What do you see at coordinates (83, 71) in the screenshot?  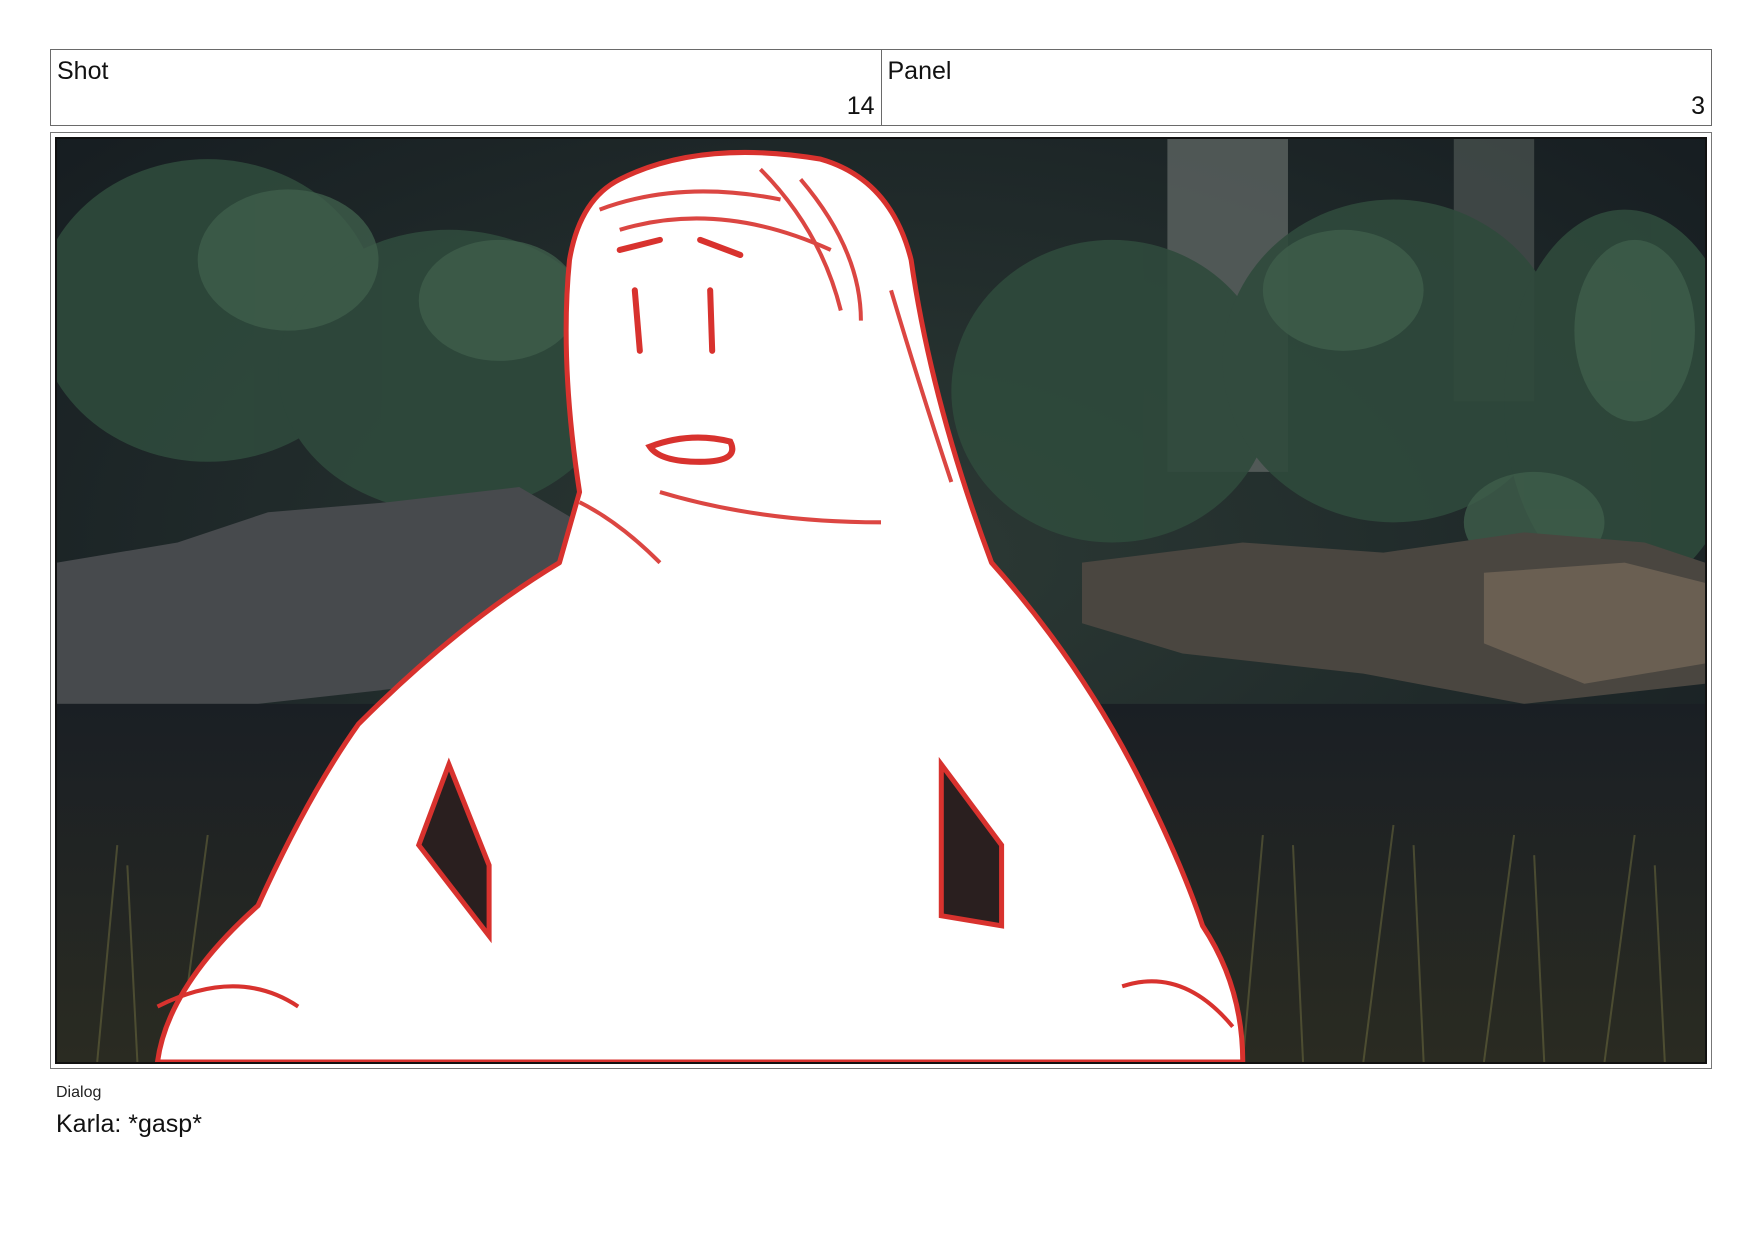 I see `shot-label: Shot` at bounding box center [83, 71].